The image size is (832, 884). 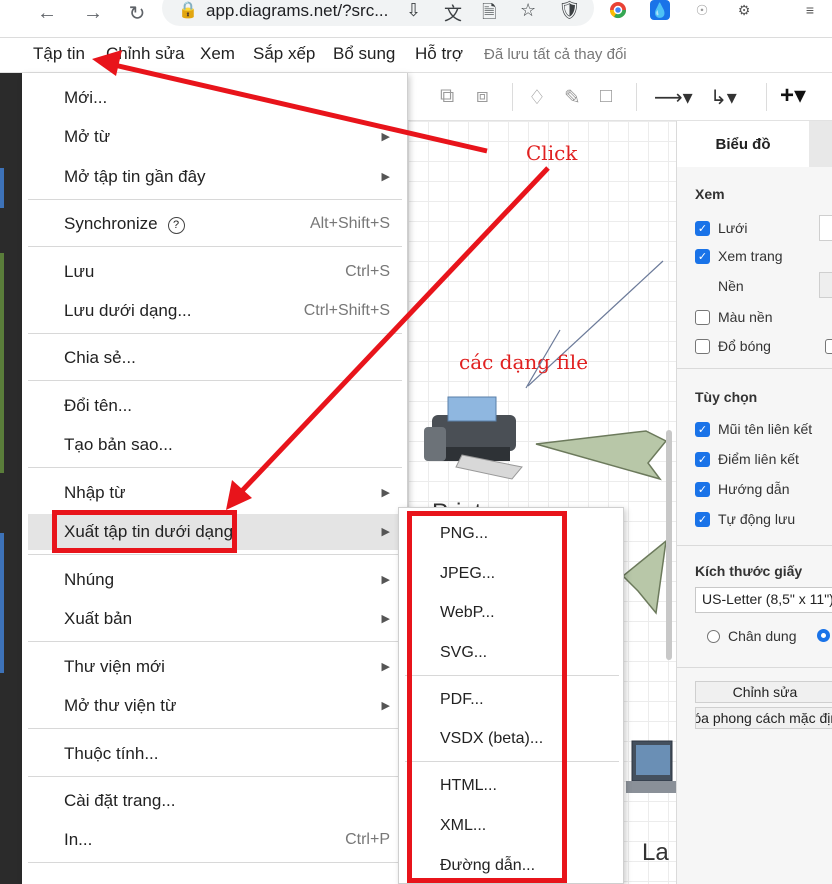 I want to click on shield-icon: 🛡, so click(x=569, y=10).